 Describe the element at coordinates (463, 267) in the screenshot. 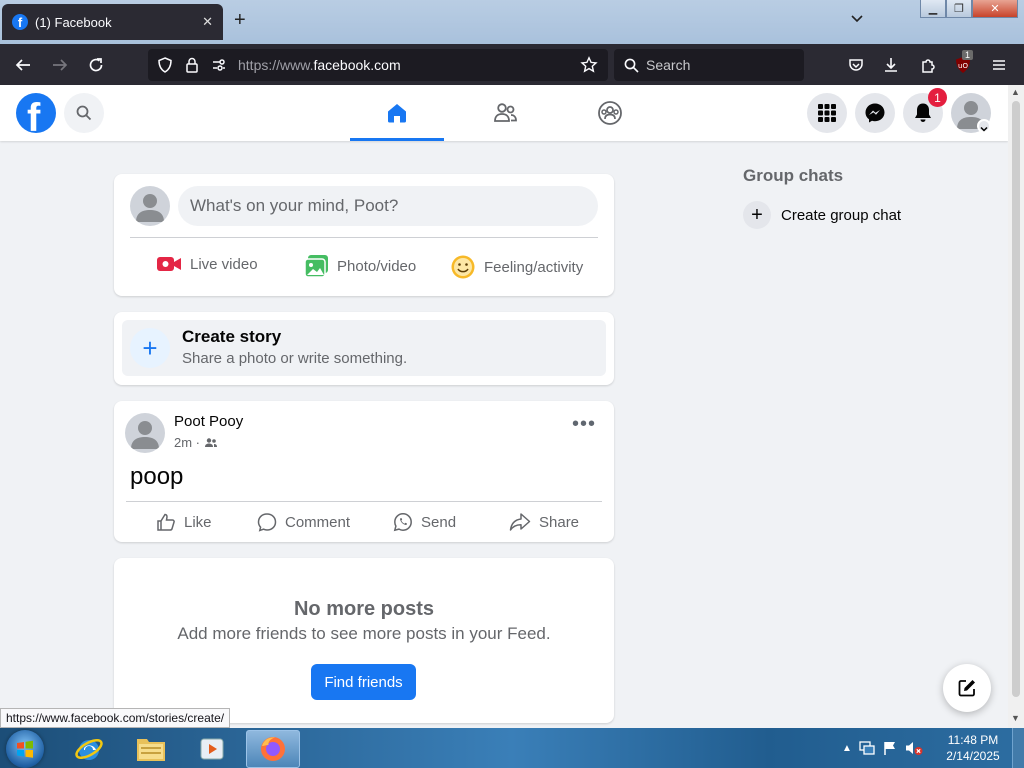

I see `smiley-icon` at that location.